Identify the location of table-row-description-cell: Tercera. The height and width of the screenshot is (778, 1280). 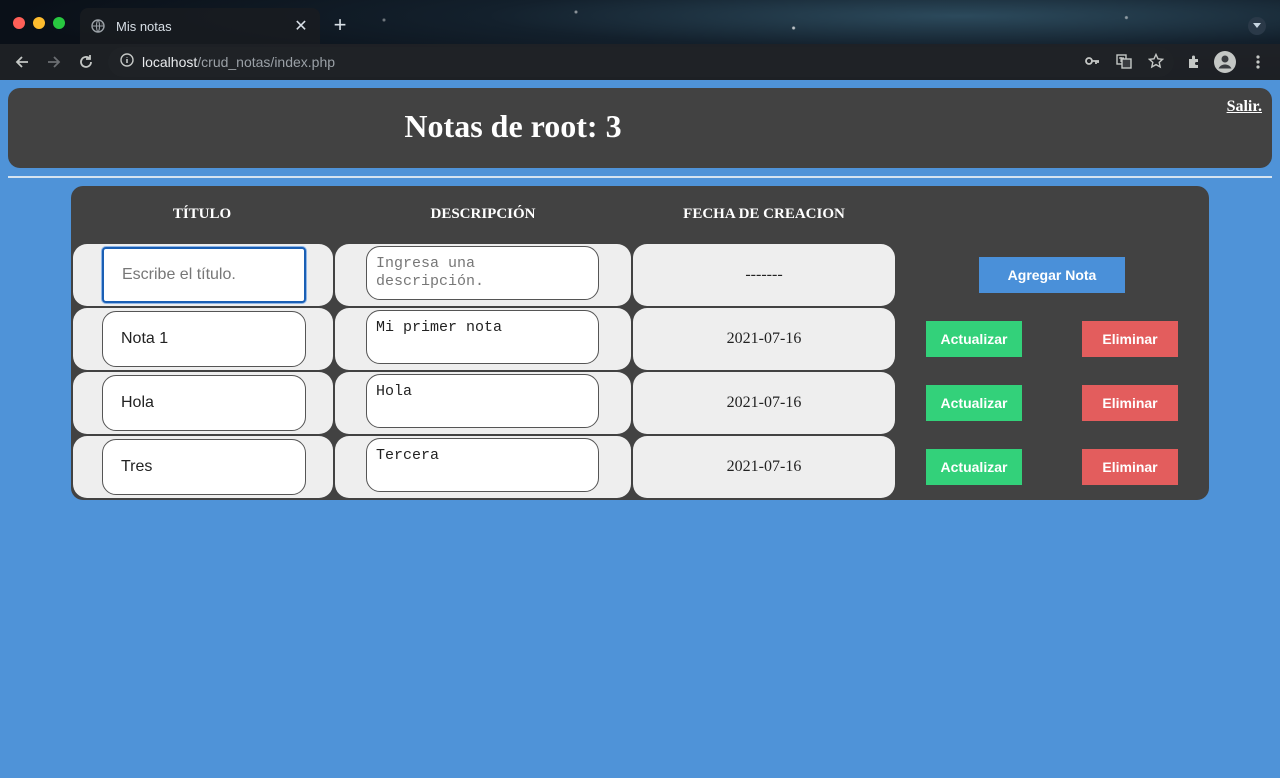
(483, 467).